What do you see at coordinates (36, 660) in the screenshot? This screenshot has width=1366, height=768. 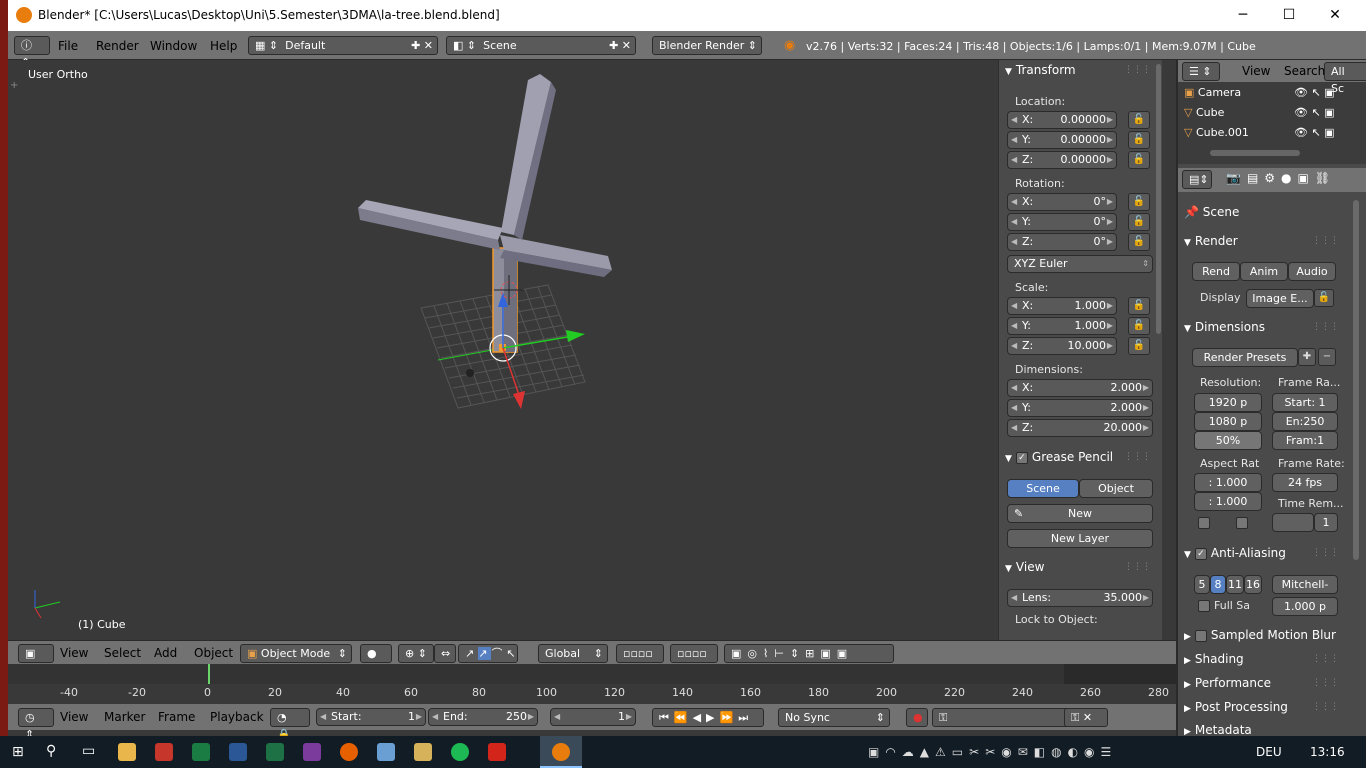 I see `viewport-type-icon: ▣ ⇕` at bounding box center [36, 660].